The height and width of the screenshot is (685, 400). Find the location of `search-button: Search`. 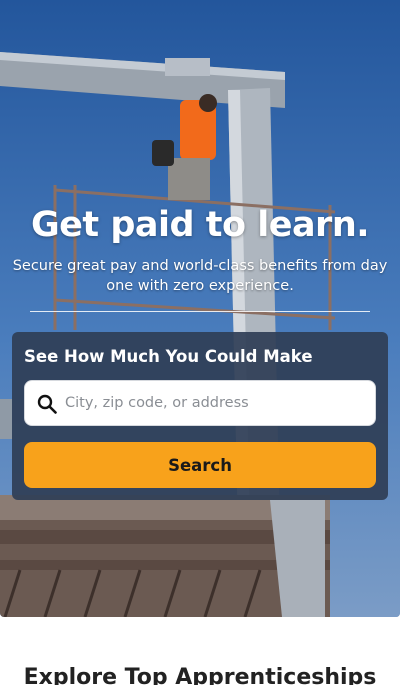

search-button: Search is located at coordinates (200, 465).